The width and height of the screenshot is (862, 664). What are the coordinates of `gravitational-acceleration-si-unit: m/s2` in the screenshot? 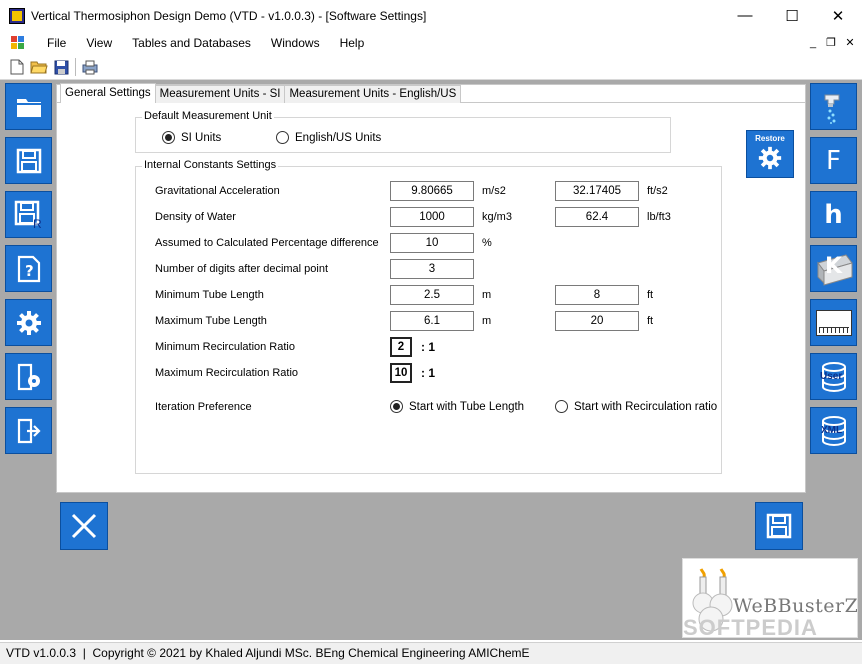 It's located at (494, 191).